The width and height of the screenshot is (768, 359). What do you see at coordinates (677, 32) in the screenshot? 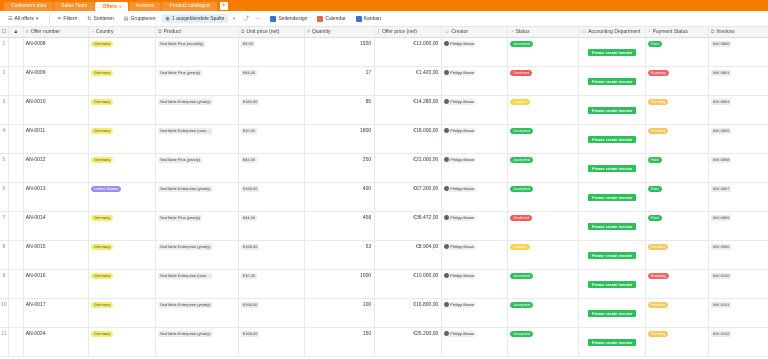
I see `column-header-payment-status: ◔ Payment Status` at bounding box center [677, 32].